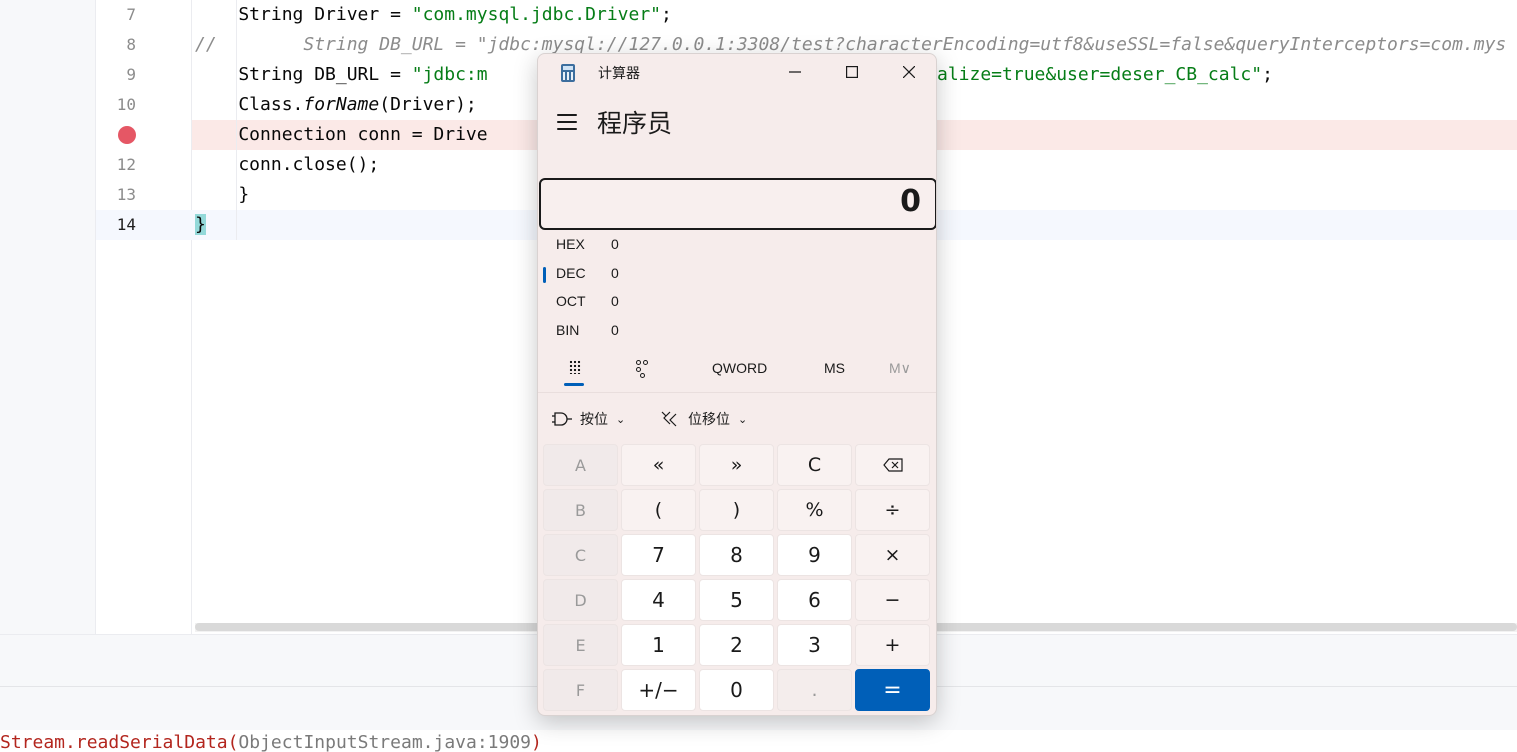  I want to click on backspace-icon, so click(892, 465).